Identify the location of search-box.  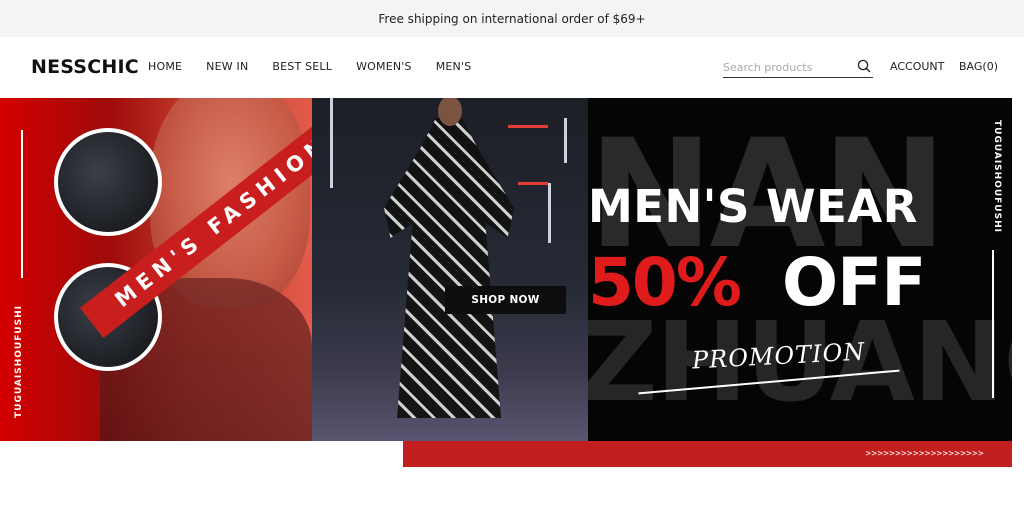
(798, 67).